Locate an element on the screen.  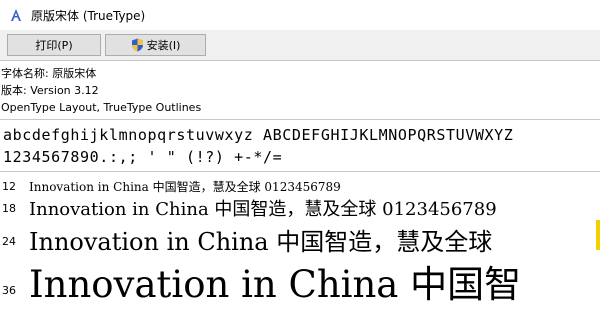
toolbar: 打印(P) 安装(I) is located at coordinates (300, 45).